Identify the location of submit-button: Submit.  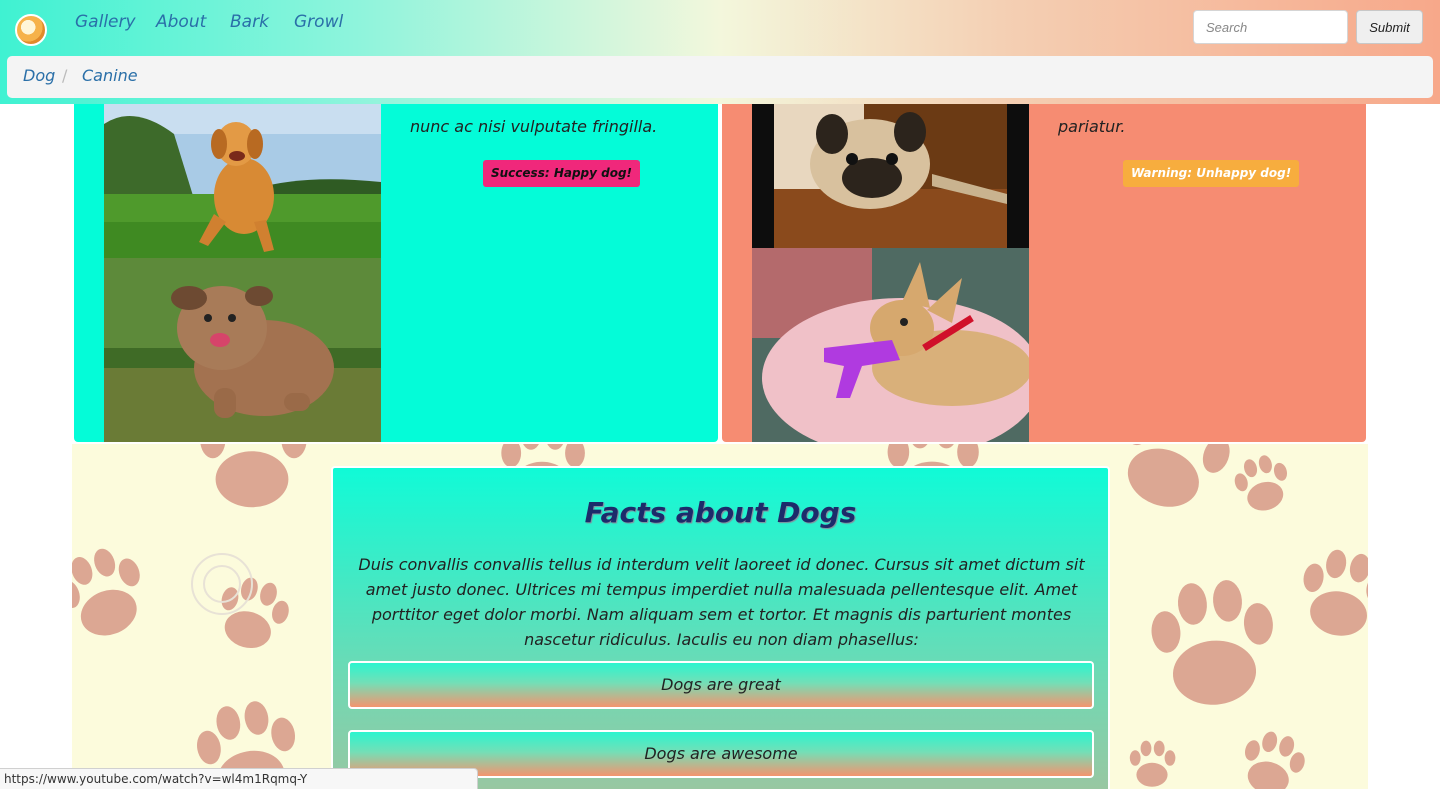
(1389, 27).